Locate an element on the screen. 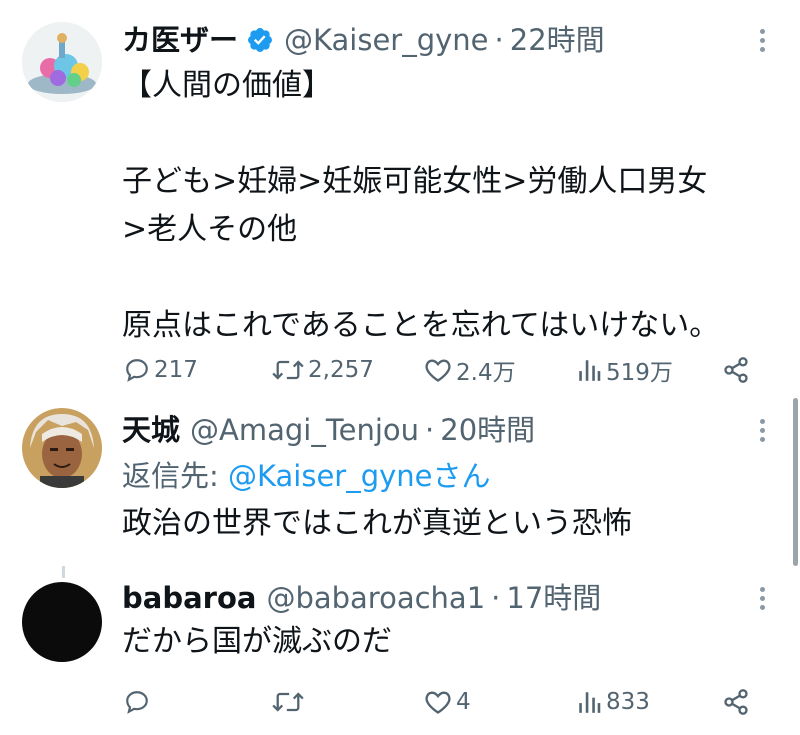 Image resolution: width=800 pixels, height=735 pixels. user-handle: @Amagi_Tenjou is located at coordinates (304, 430).